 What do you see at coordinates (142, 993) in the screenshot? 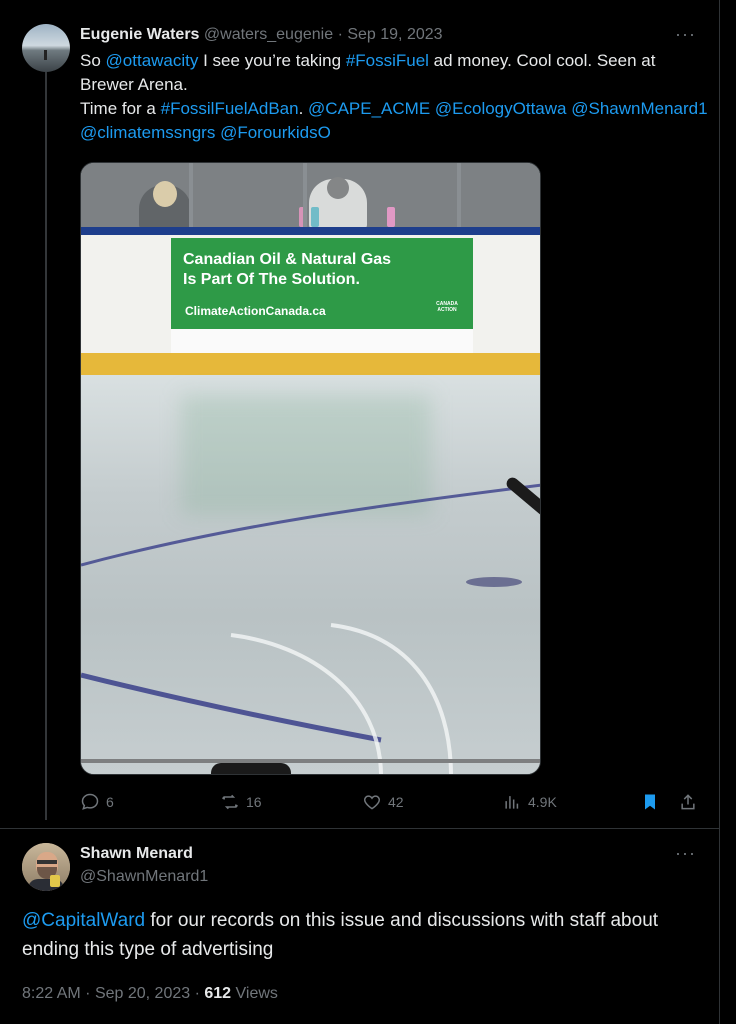
I see `tweet-date: Sep 20, 2023` at bounding box center [142, 993].